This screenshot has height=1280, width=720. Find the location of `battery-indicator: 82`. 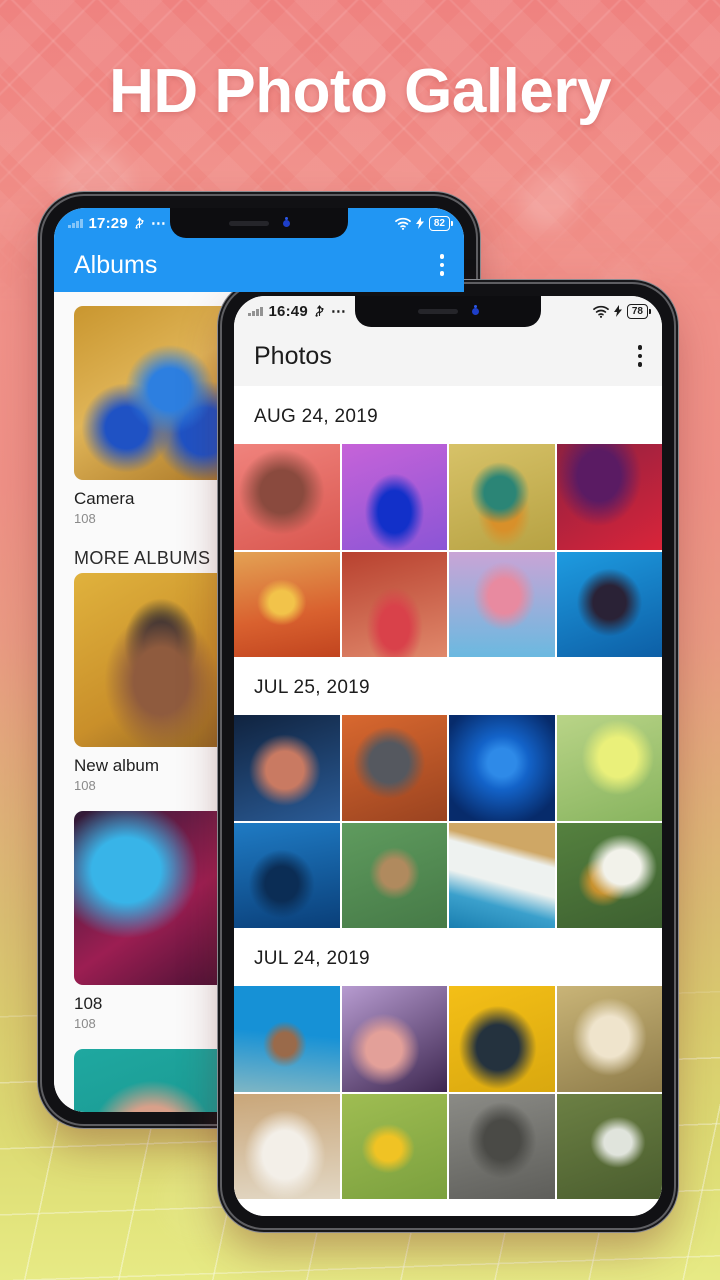

battery-indicator: 82 is located at coordinates (440, 223).